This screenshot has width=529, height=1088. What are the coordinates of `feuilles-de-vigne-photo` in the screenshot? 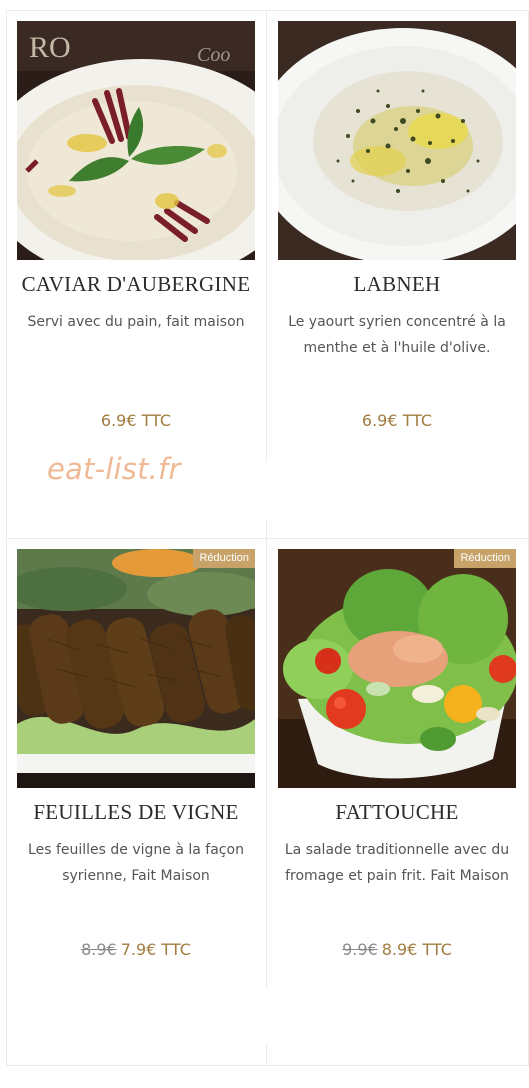 It's located at (136, 668).